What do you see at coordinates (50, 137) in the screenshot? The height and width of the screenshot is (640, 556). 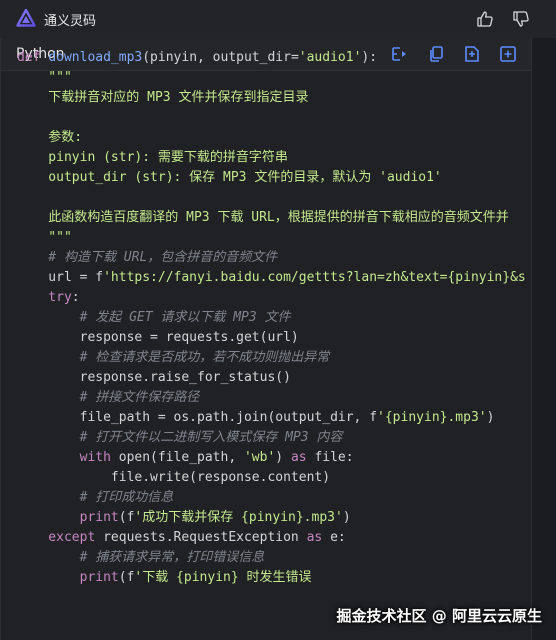 I see `code-token: 参数:` at bounding box center [50, 137].